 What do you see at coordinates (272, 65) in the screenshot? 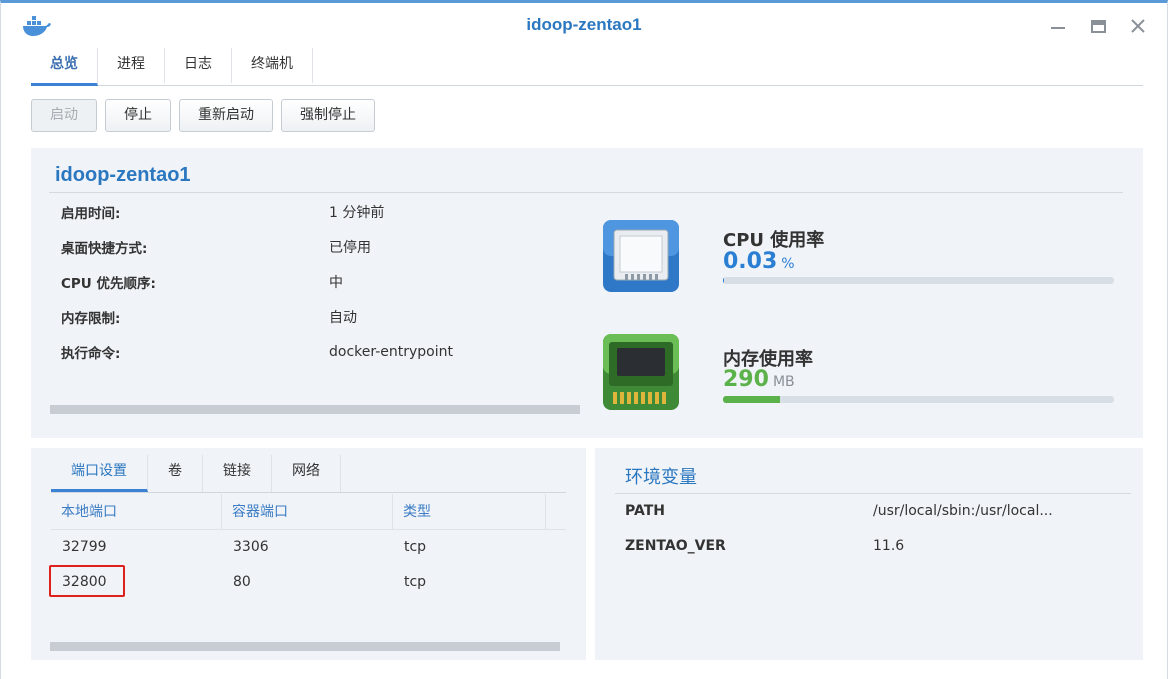
I see `tab-terminal: 终端机` at bounding box center [272, 65].